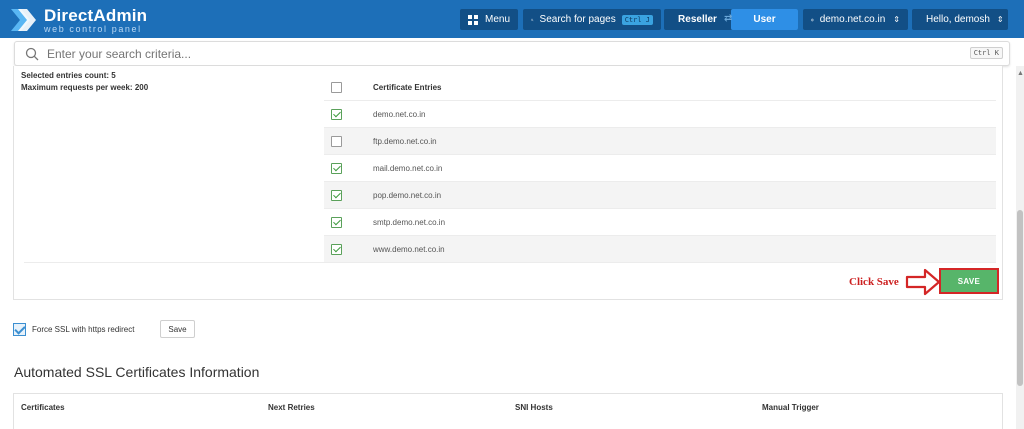  Describe the element at coordinates (660, 195) in the screenshot. I see `table-row: pop.demo.net.co.in` at that location.